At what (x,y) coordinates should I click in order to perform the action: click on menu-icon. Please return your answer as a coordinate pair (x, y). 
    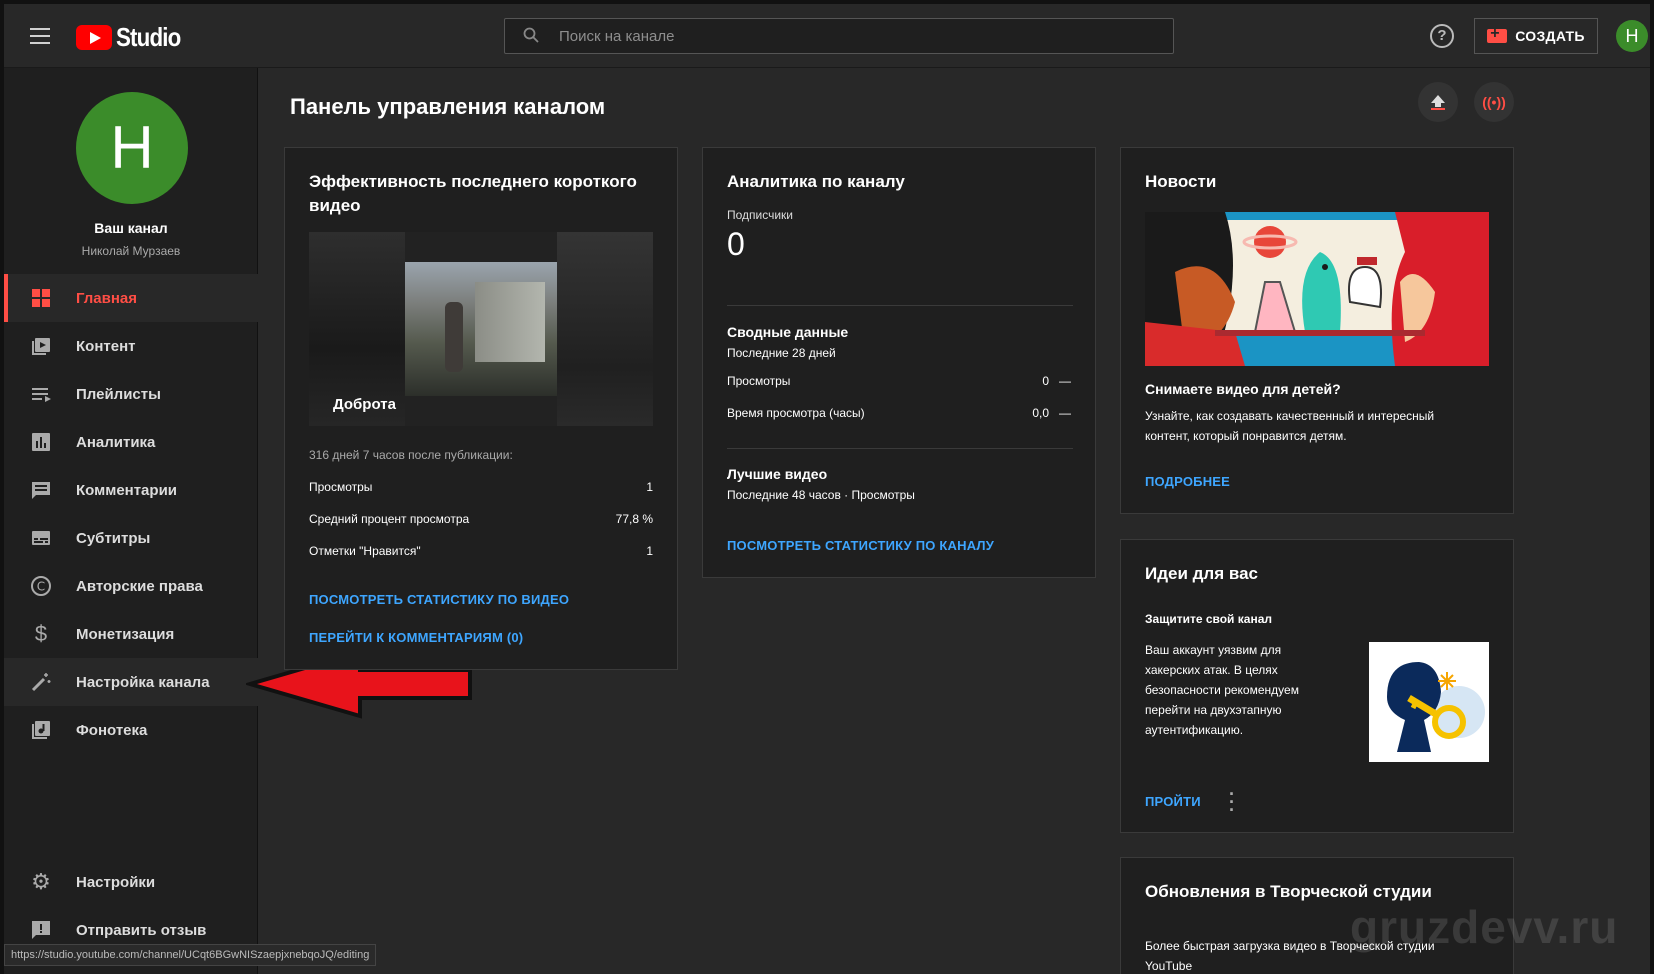
    Looking at the image, I should click on (40, 36).